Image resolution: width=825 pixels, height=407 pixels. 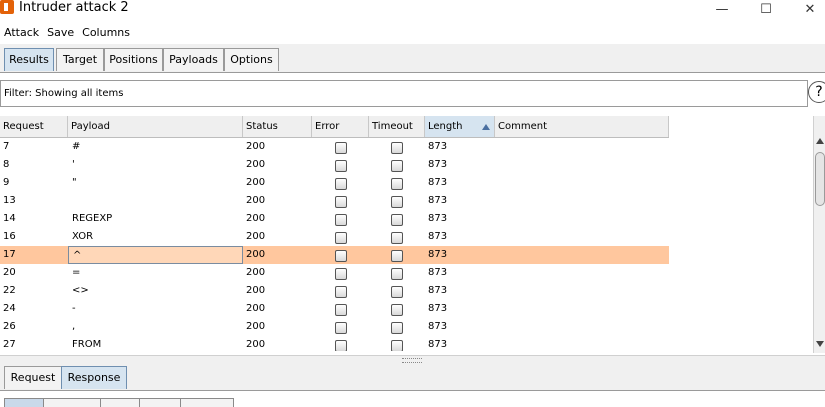 What do you see at coordinates (820, 141) in the screenshot?
I see `scroll-up-icon` at bounding box center [820, 141].